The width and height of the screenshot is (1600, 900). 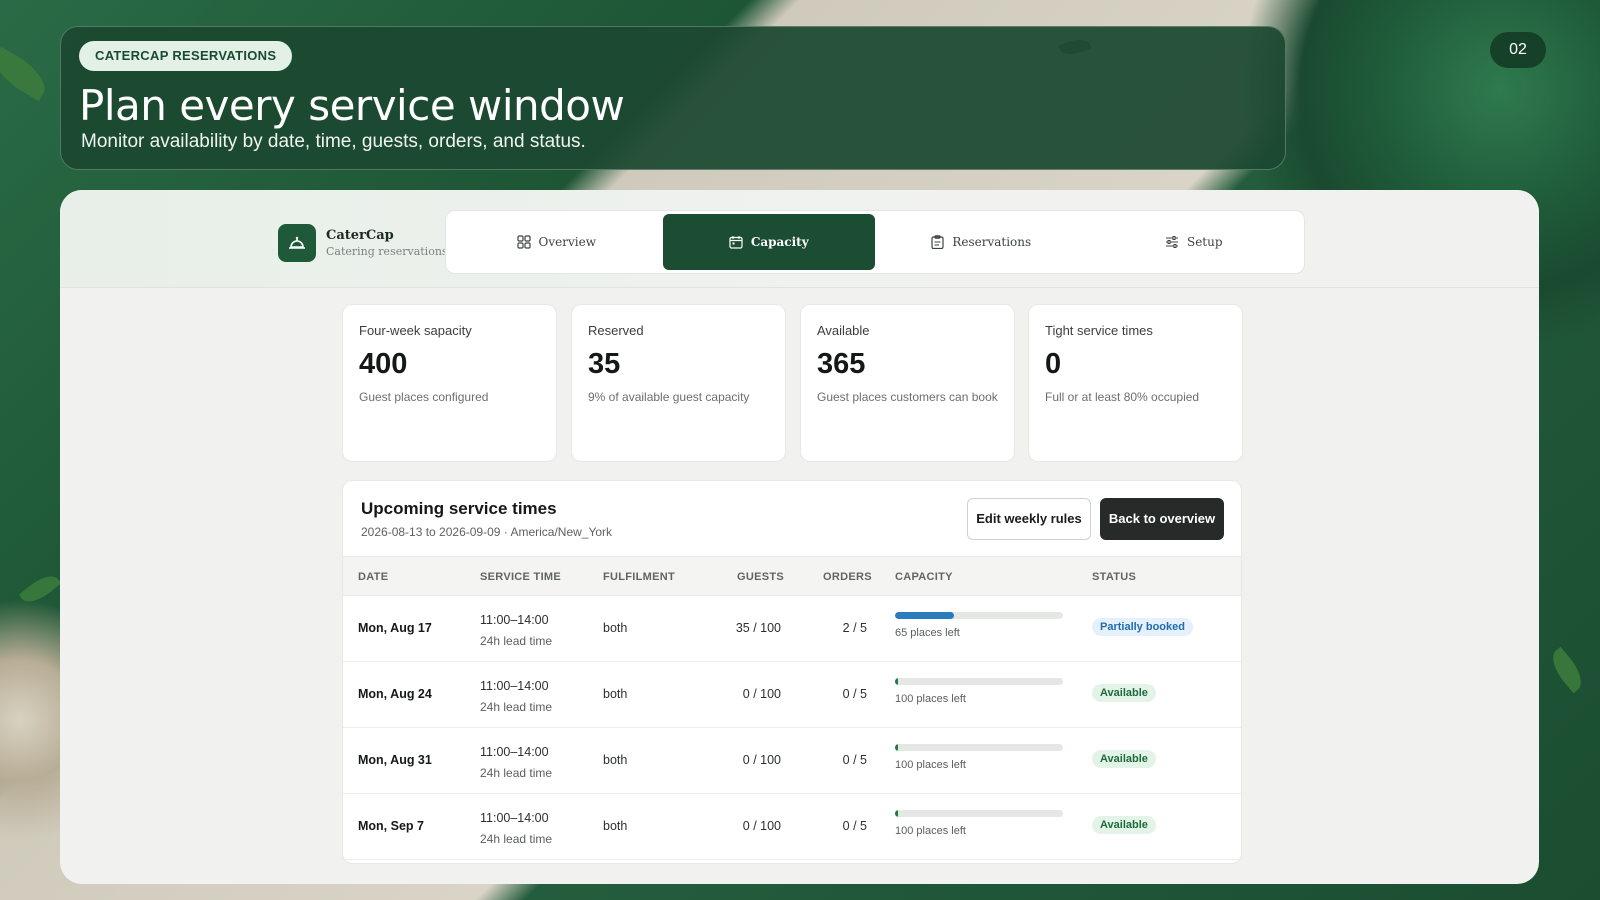 What do you see at coordinates (927, 633) in the screenshot?
I see `places-left: 65 places left` at bounding box center [927, 633].